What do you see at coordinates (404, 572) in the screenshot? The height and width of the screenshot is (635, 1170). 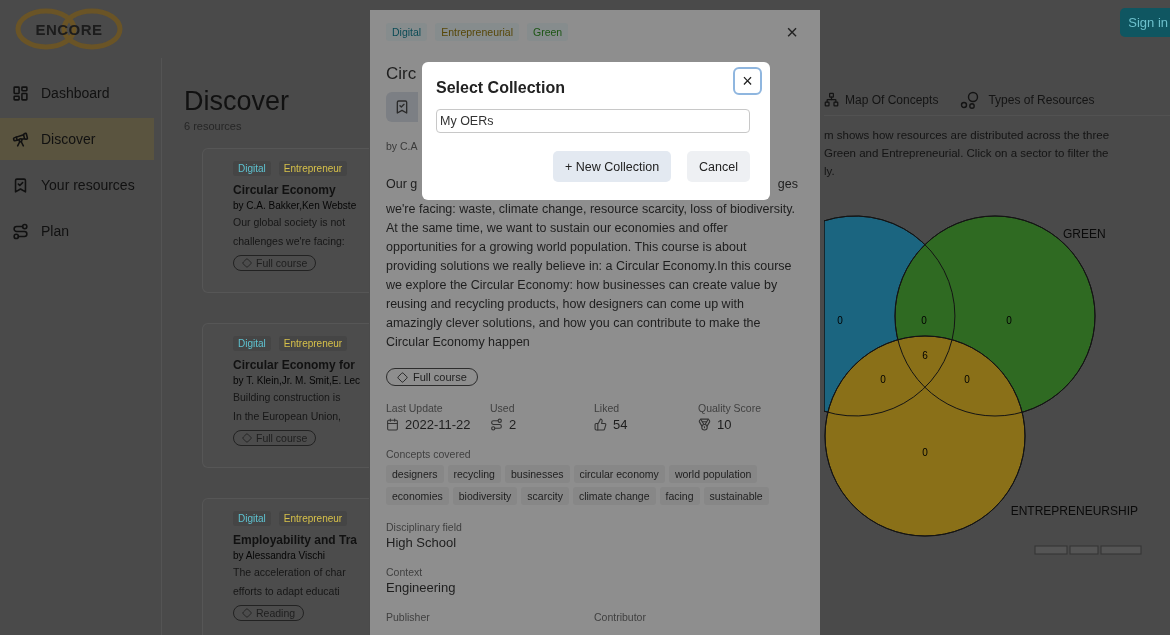 I see `field-label: Context` at bounding box center [404, 572].